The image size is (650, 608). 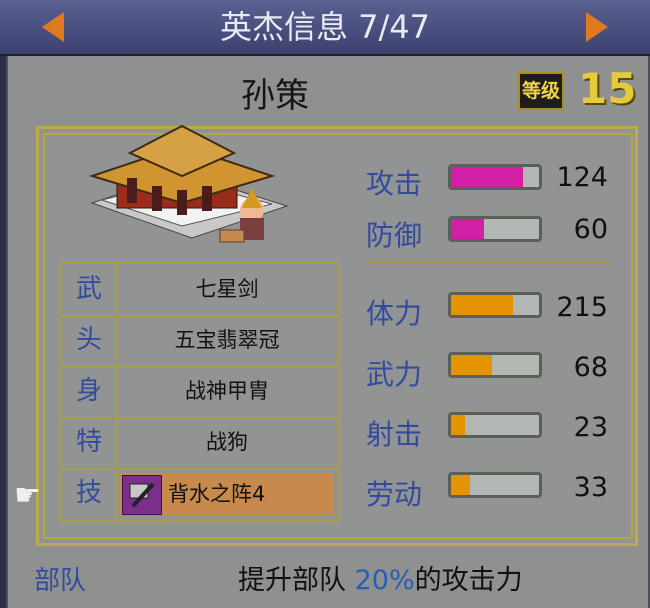 What do you see at coordinates (597, 27) in the screenshot?
I see `next-arrow-icon` at bounding box center [597, 27].